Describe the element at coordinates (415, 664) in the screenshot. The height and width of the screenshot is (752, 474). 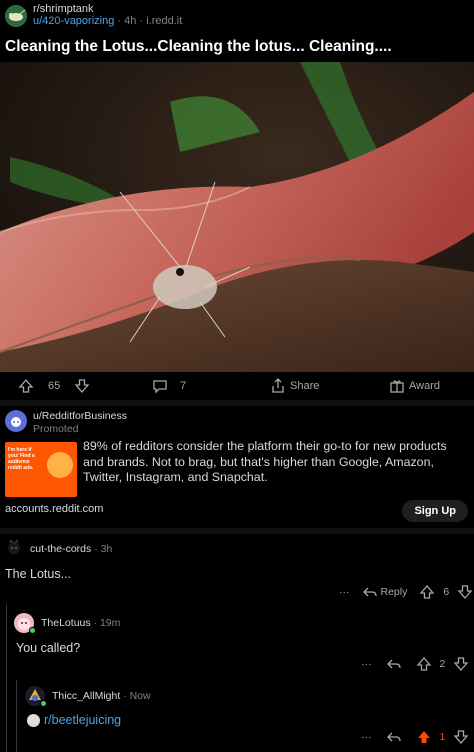
I see `comment-actions: ··· 2` at that location.